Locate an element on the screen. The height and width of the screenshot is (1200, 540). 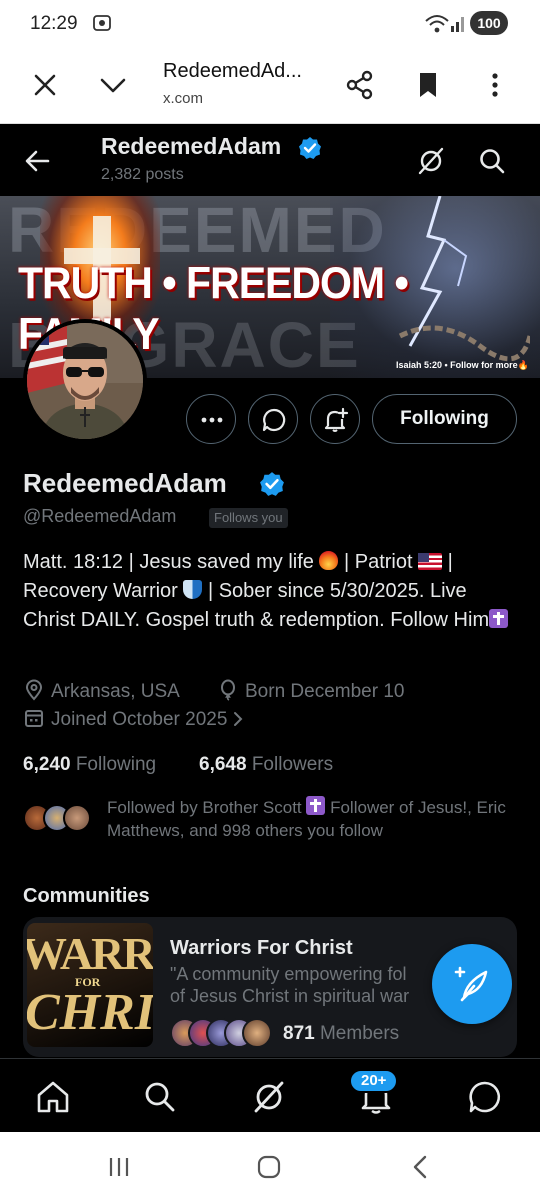
compose-post-button is located at coordinates (472, 984).